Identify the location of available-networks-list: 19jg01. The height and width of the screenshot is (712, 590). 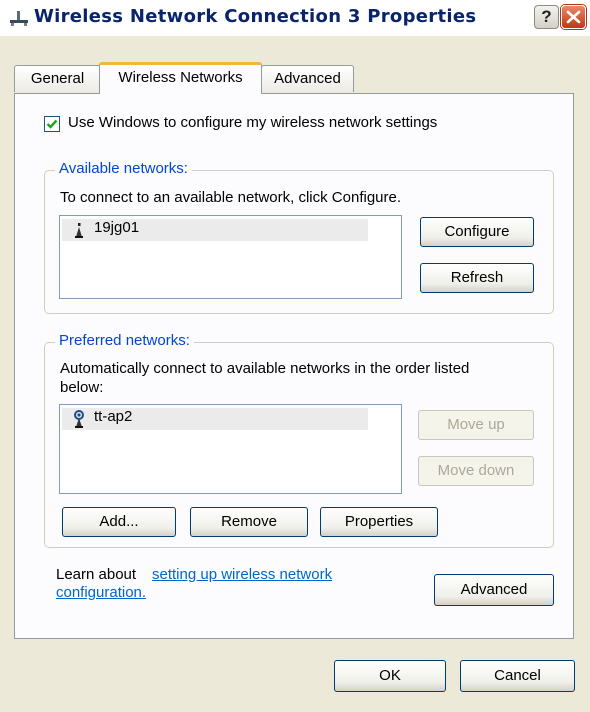
(230, 257).